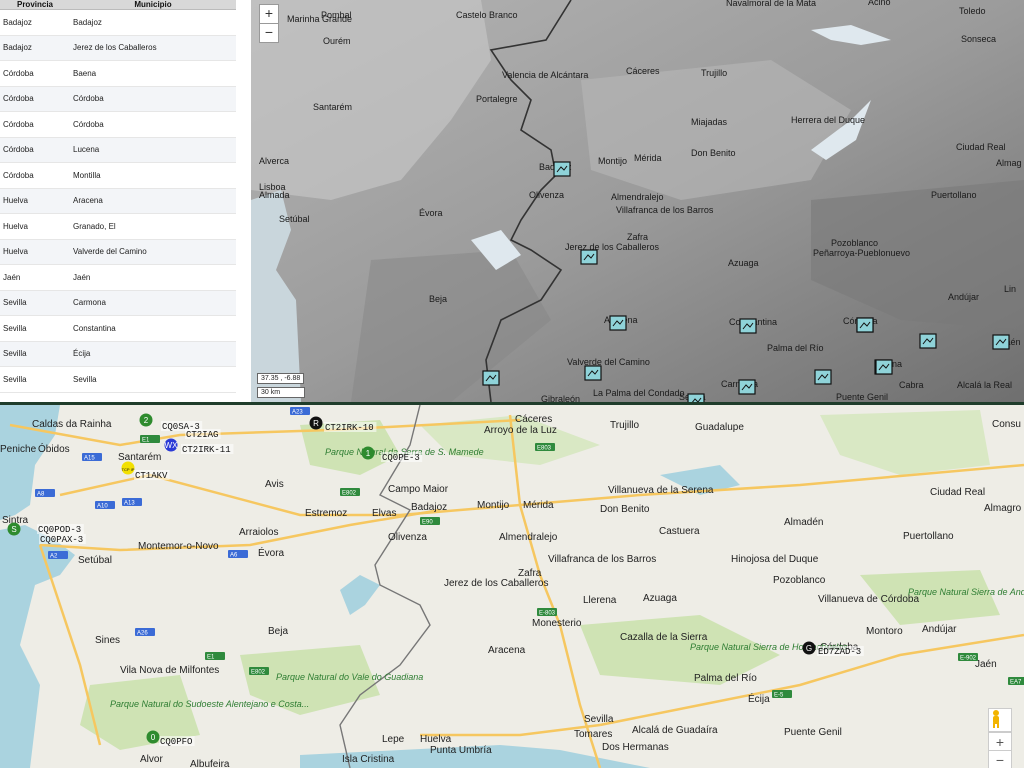 Image resolution: width=1024 pixels, height=768 pixels. Describe the element at coordinates (759, 698) in the screenshot. I see `map-city-label: Écija` at that location.